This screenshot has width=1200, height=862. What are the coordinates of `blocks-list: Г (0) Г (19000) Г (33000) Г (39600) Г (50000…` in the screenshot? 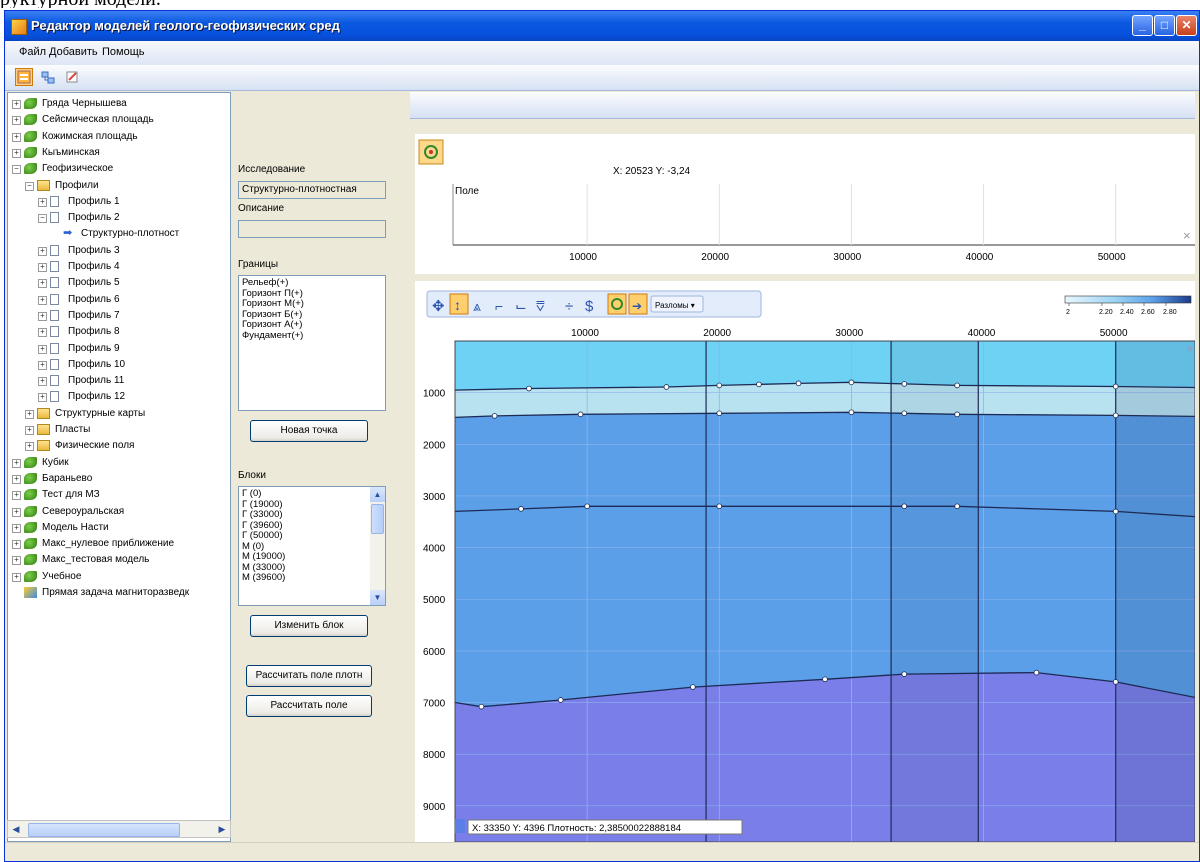 It's located at (312, 546).